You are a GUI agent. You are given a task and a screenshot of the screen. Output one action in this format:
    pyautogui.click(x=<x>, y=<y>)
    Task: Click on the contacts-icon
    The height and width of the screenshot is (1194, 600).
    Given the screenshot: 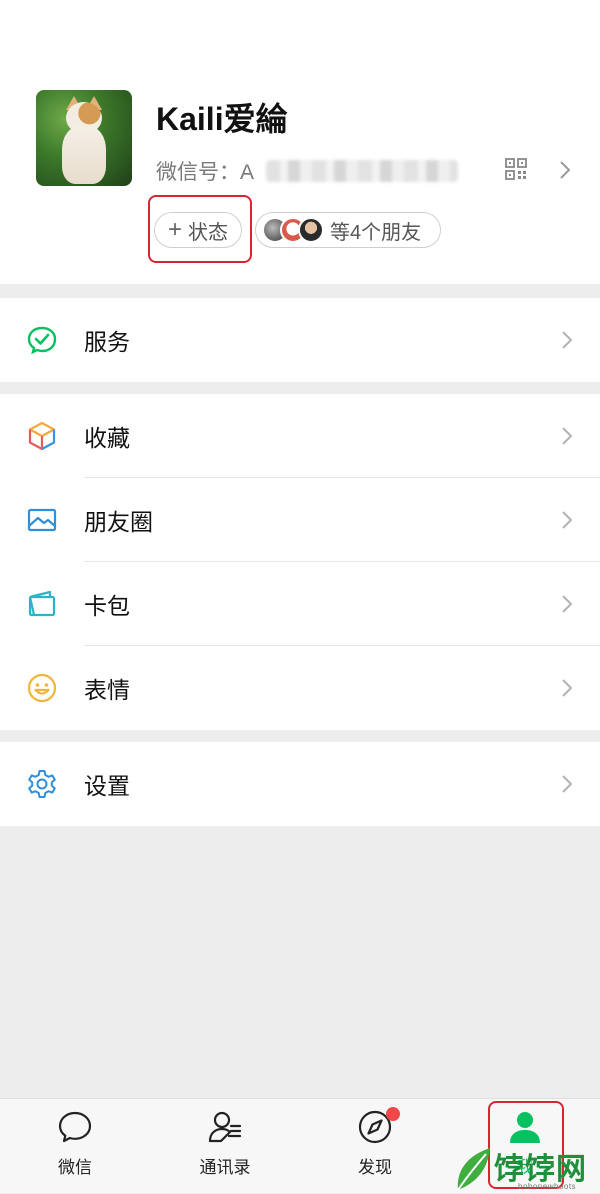 What is the action you would take?
    pyautogui.click(x=225, y=1127)
    